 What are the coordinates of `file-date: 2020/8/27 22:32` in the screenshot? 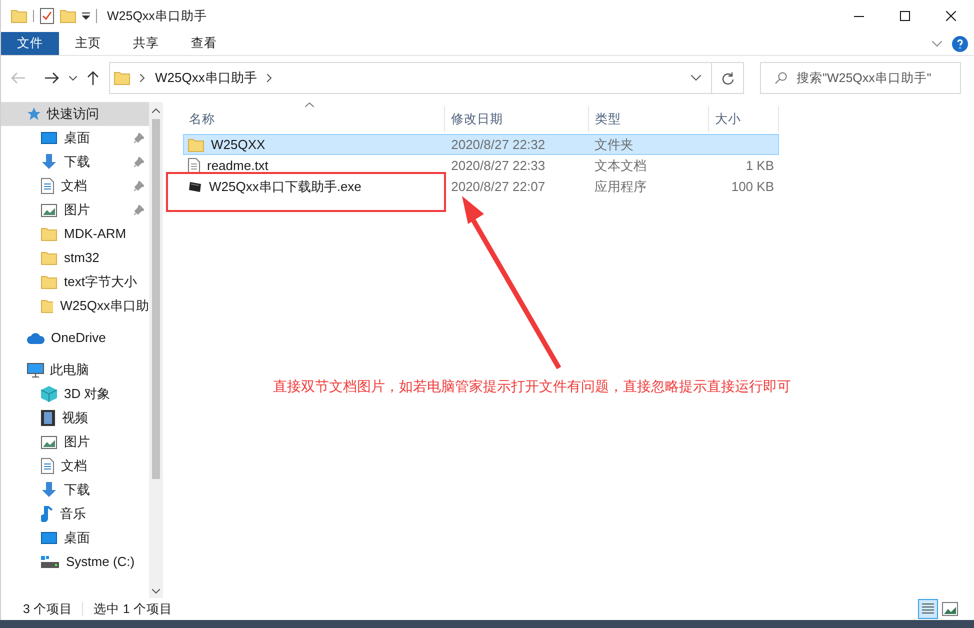 It's located at (498, 144).